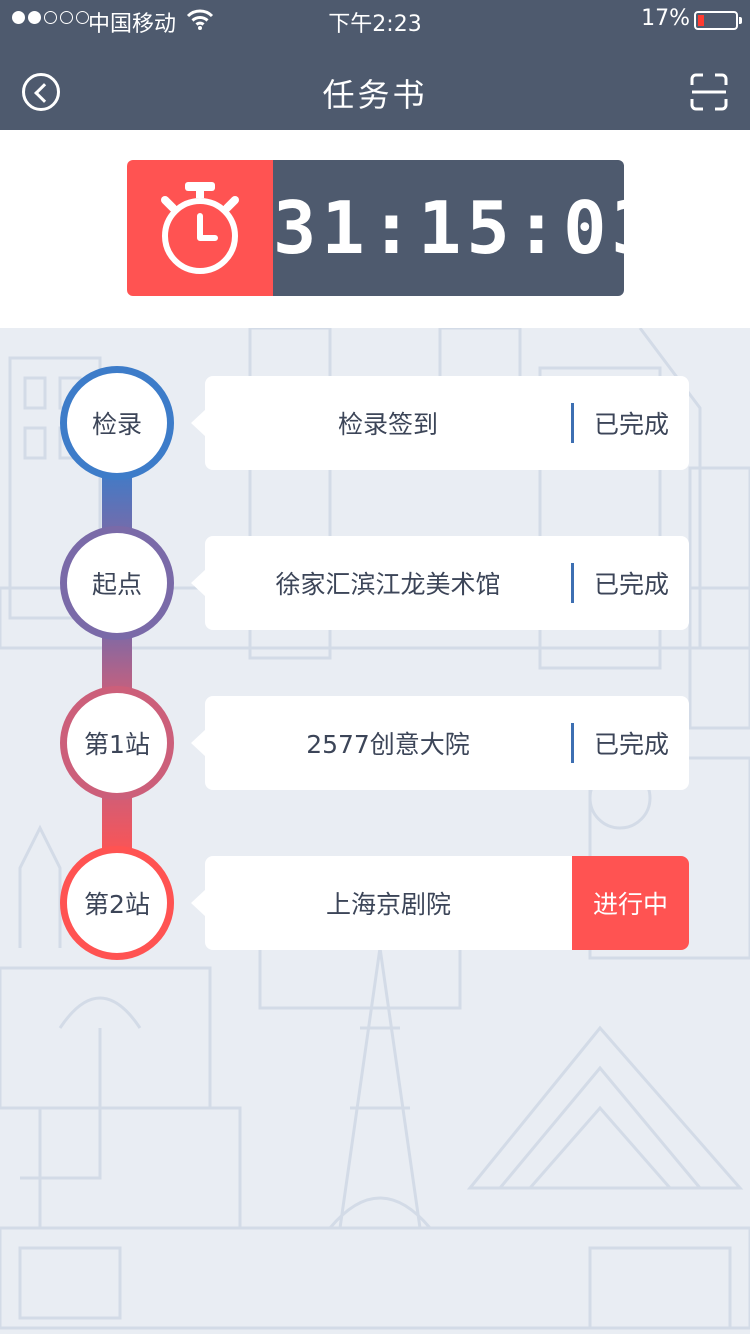  I want to click on timer-section: 31:15:03, so click(375, 229).